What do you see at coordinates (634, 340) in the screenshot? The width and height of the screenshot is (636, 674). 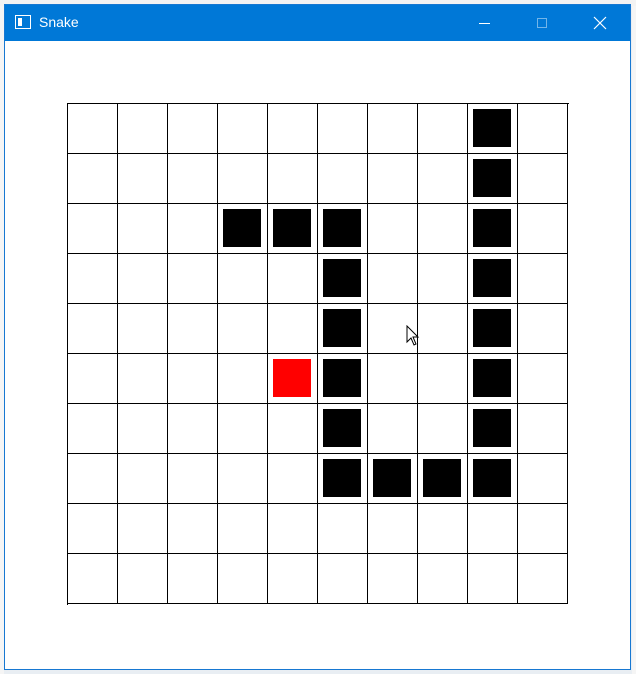 I see `background-right-strip` at bounding box center [634, 340].